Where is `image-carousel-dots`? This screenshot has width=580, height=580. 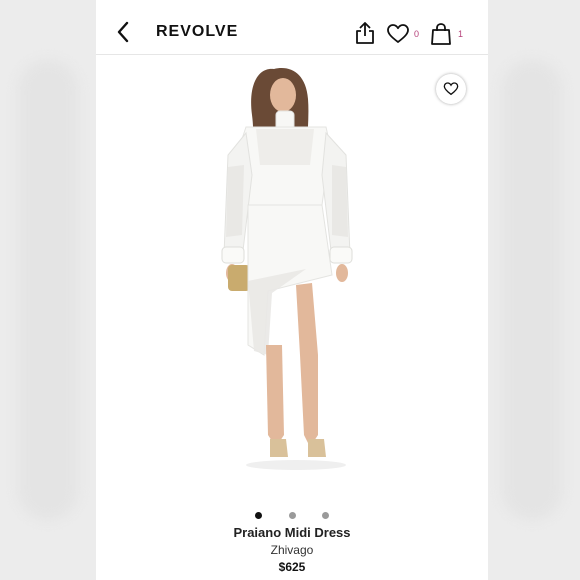
image-carousel-dots is located at coordinates (292, 512).